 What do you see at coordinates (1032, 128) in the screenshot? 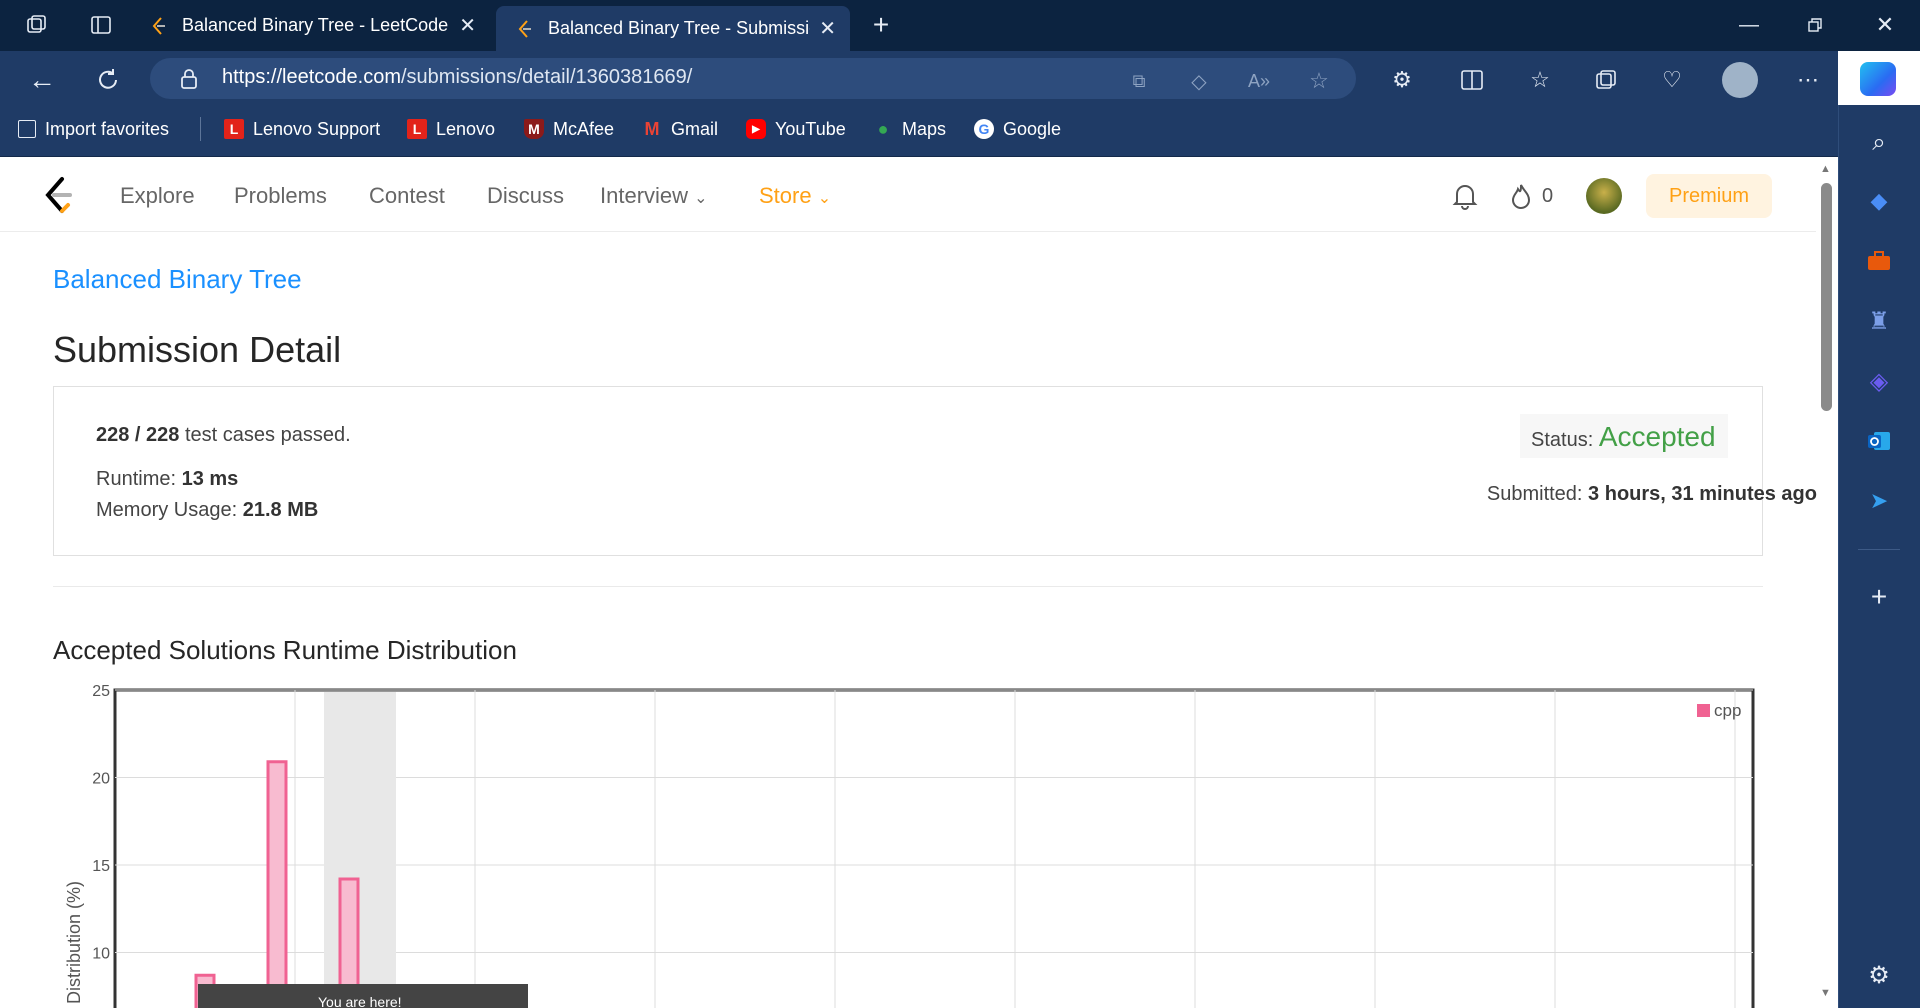
I see `favorite-label: Google` at bounding box center [1032, 128].